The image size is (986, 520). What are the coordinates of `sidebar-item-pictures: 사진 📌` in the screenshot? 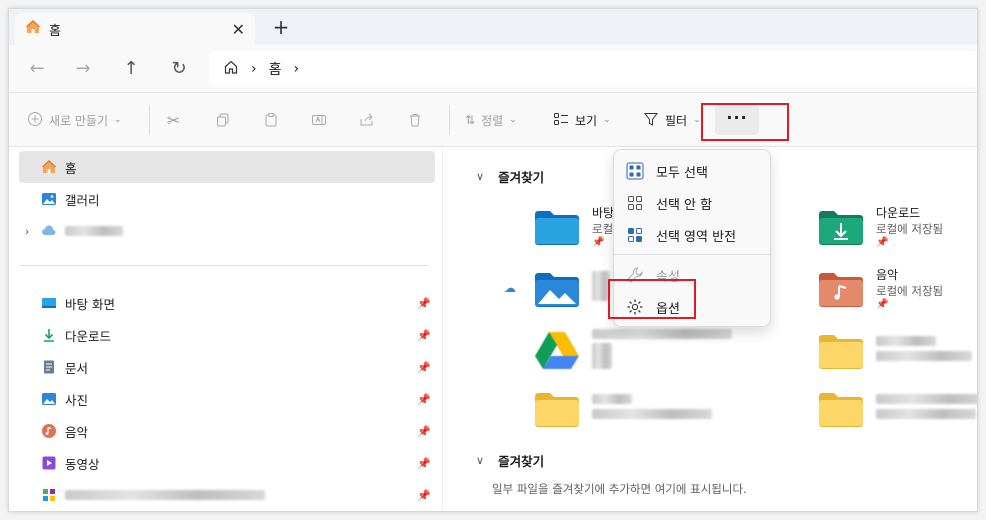 It's located at (227, 399).